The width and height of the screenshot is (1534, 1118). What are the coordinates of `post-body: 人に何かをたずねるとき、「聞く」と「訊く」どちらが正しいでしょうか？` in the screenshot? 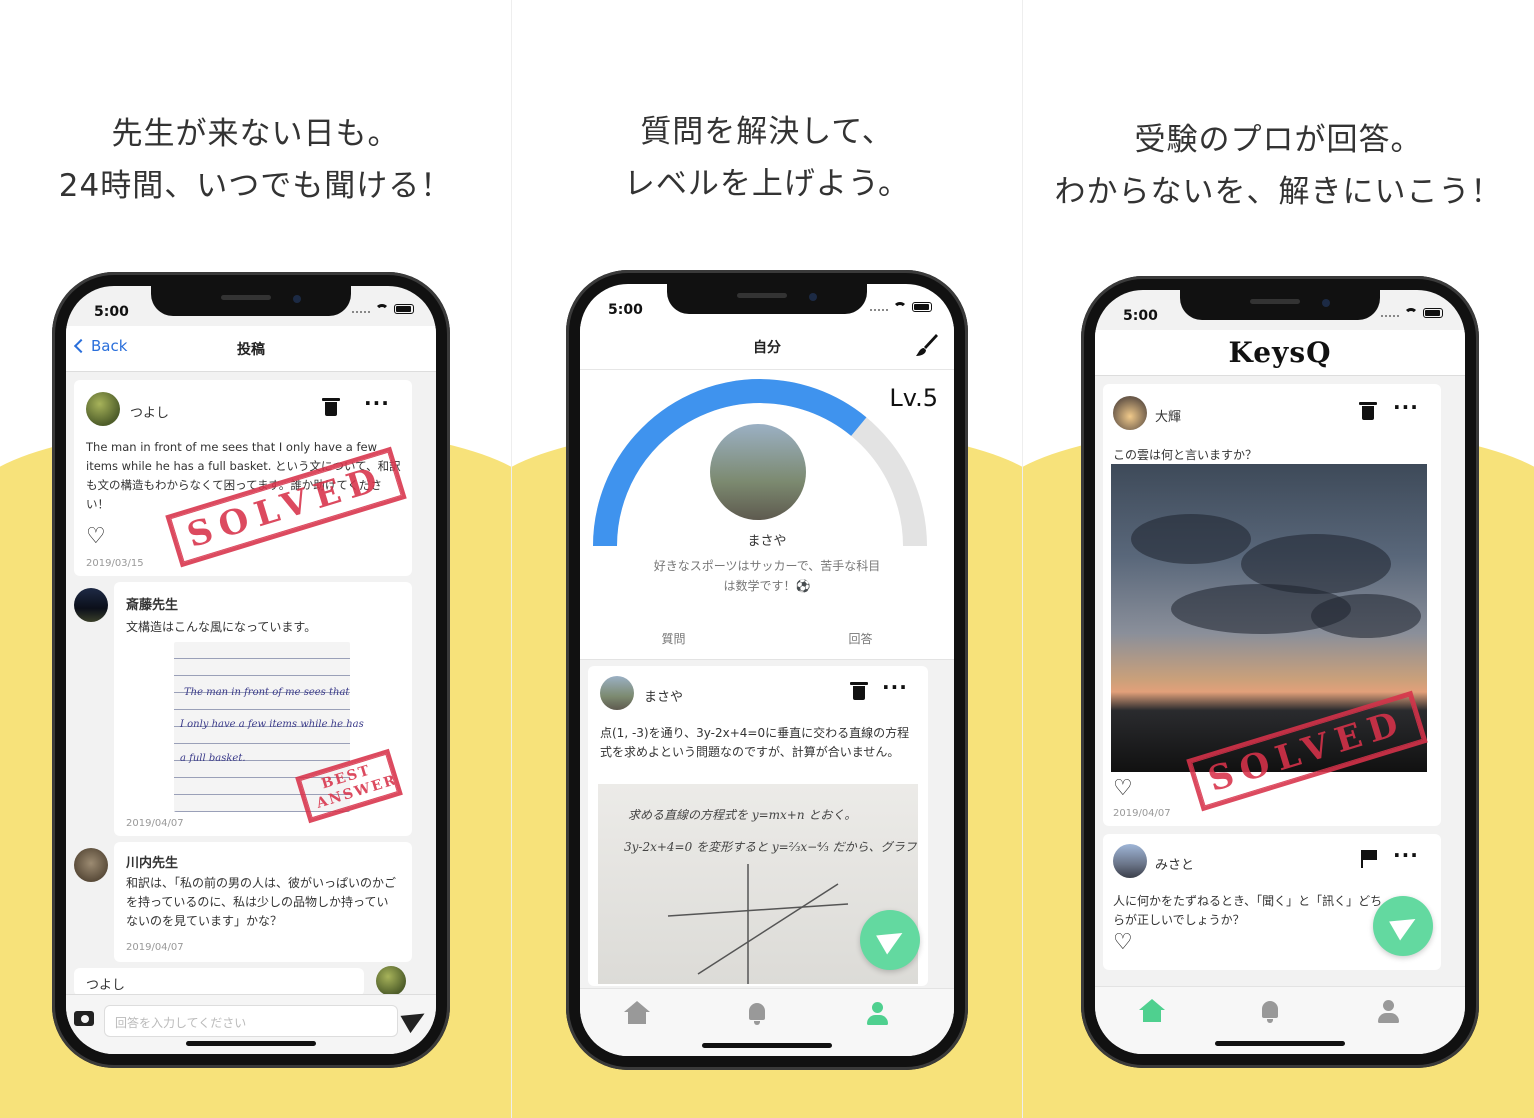 It's located at (1248, 910).